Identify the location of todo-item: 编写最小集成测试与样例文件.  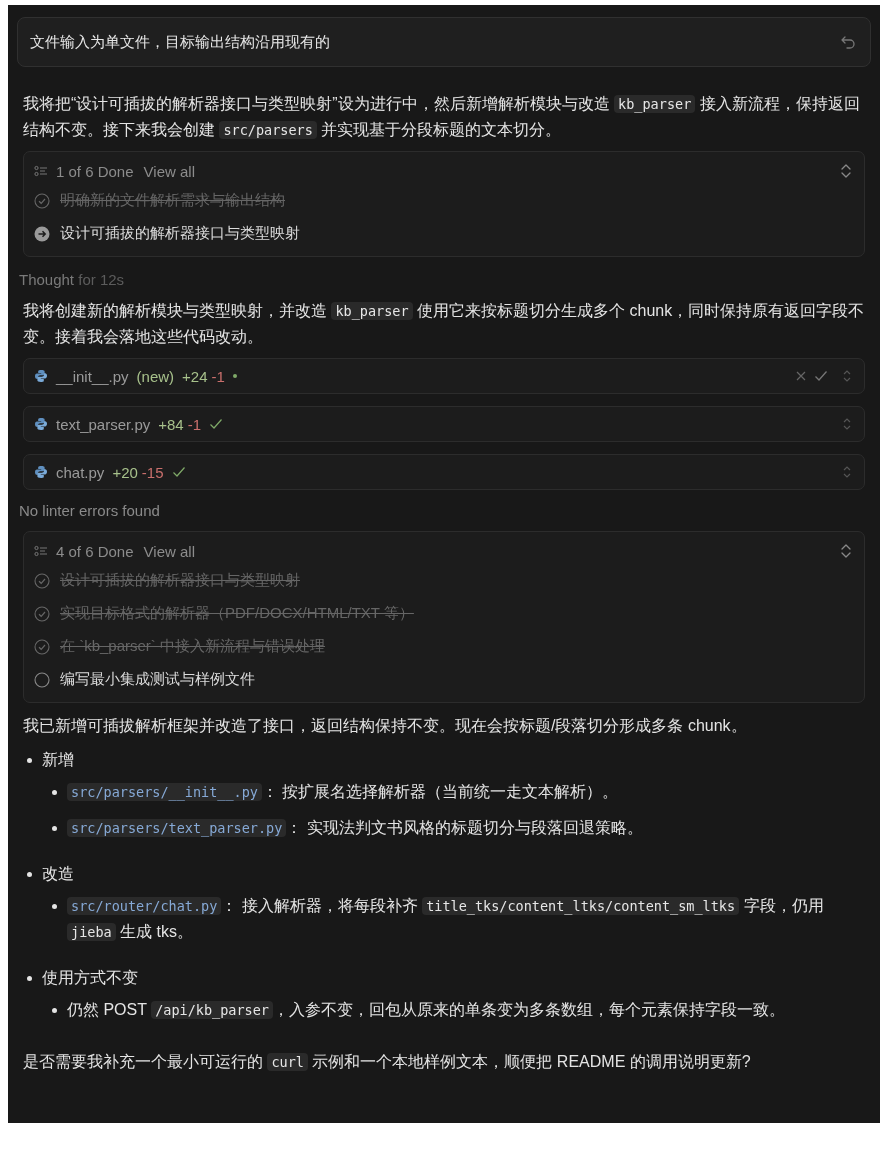
(157, 679).